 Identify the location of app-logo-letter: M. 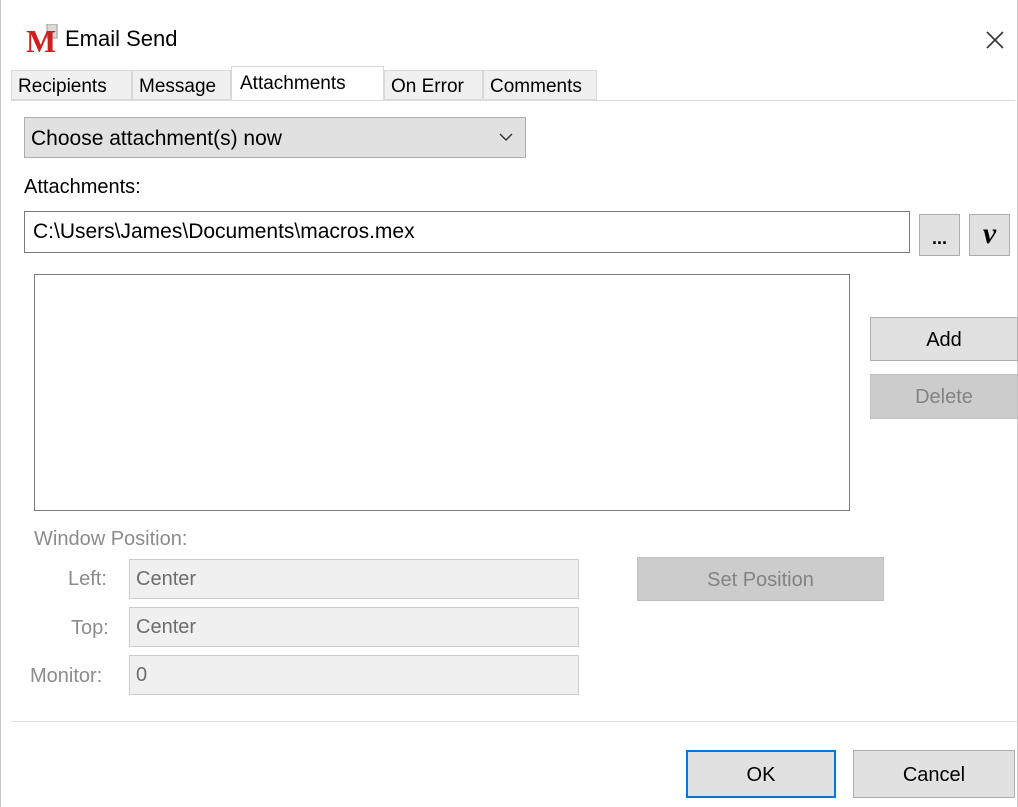
(41, 39).